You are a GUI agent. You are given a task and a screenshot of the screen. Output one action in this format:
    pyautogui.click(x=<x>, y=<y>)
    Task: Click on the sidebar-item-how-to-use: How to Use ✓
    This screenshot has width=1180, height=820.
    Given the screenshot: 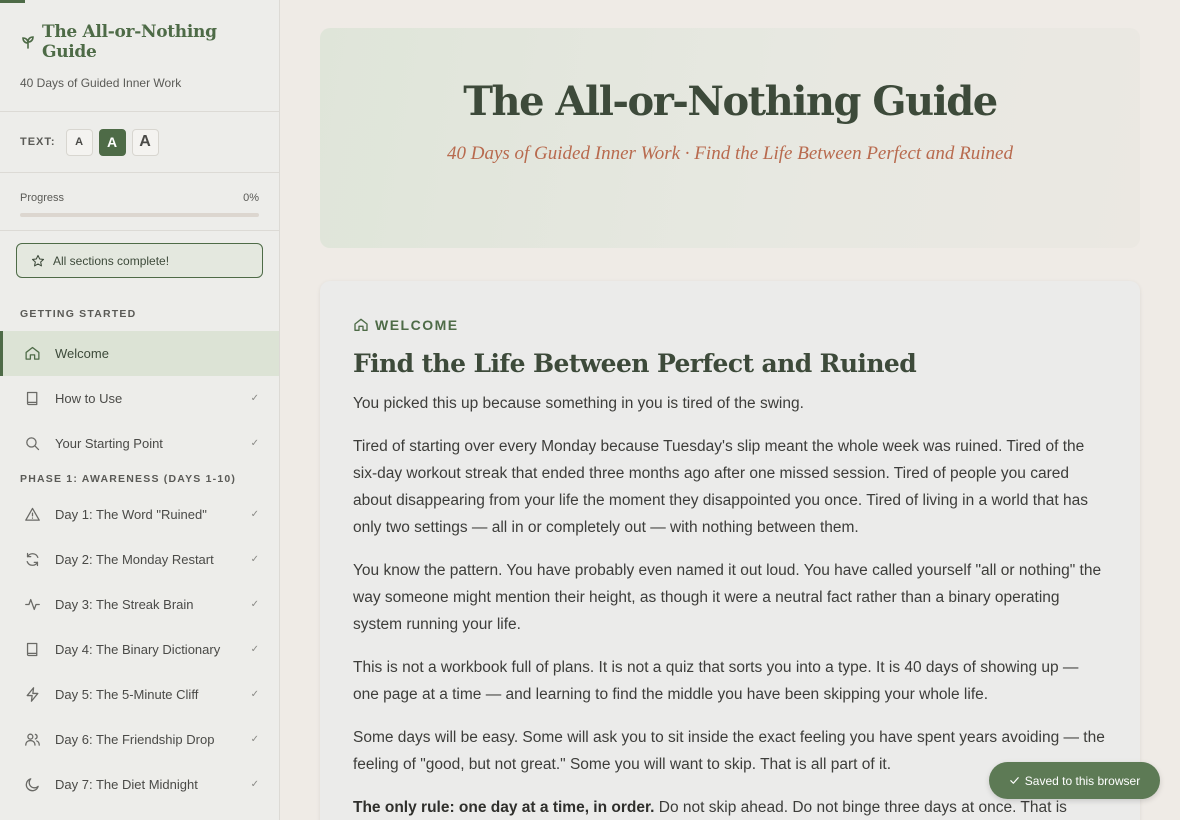 What is the action you would take?
    pyautogui.click(x=139, y=398)
    